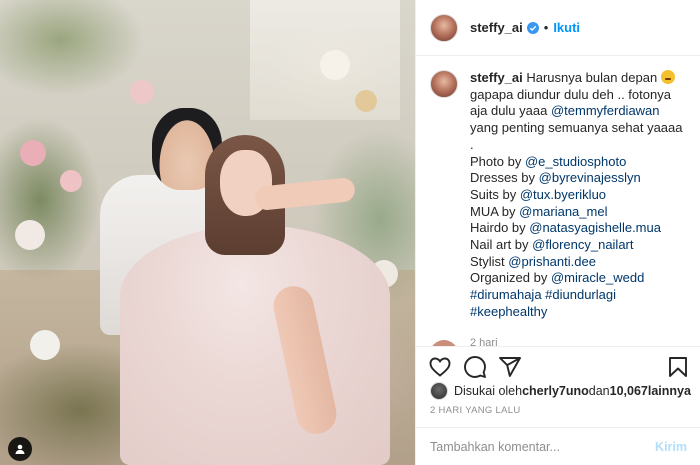  I want to click on credit-label: Hairdo by, so click(500, 228).